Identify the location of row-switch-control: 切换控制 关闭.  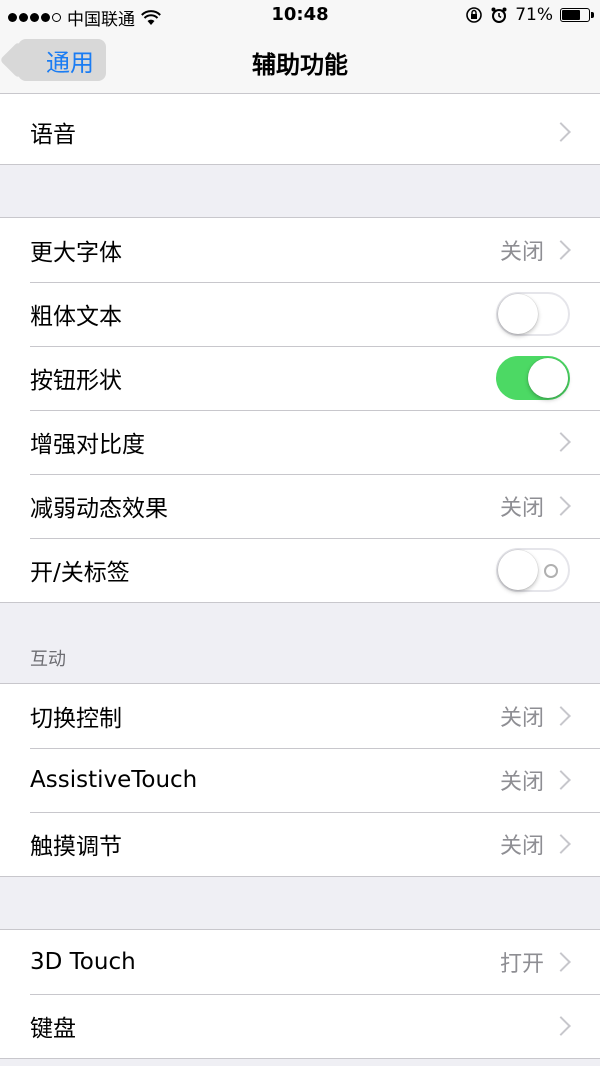
(300, 716).